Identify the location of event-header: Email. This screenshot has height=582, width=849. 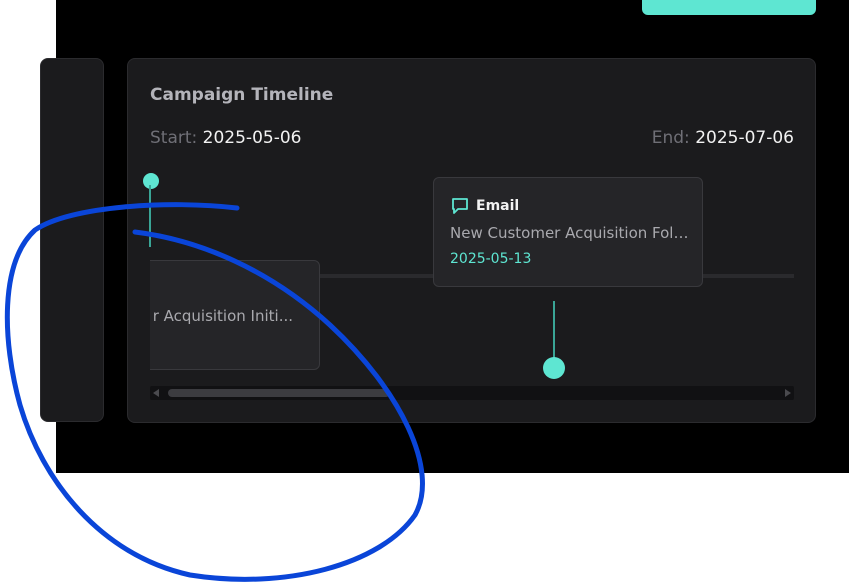
(484, 206).